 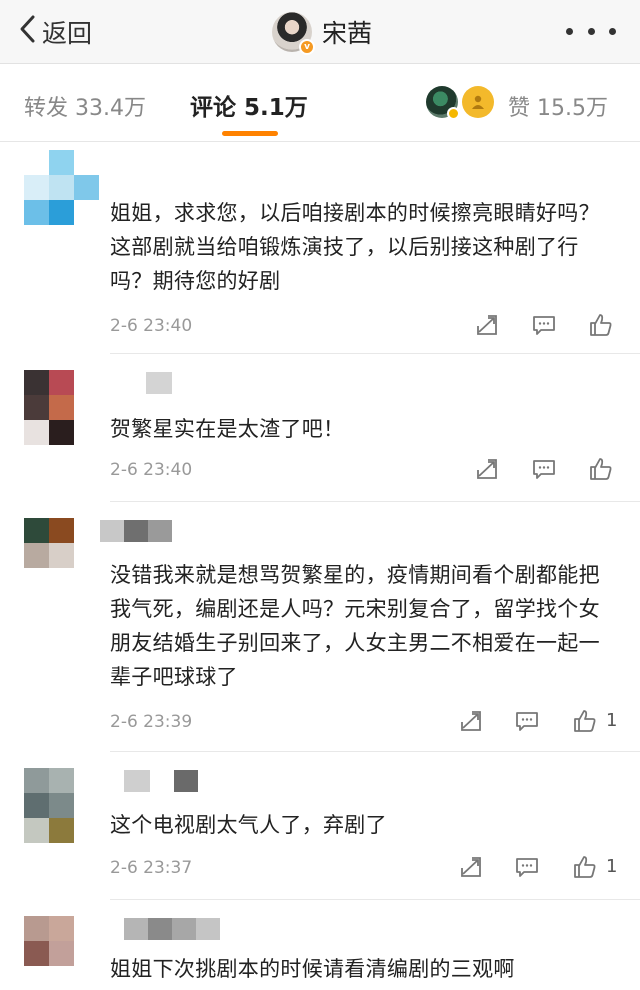 I want to click on liker-avatars, so click(x=460, y=103).